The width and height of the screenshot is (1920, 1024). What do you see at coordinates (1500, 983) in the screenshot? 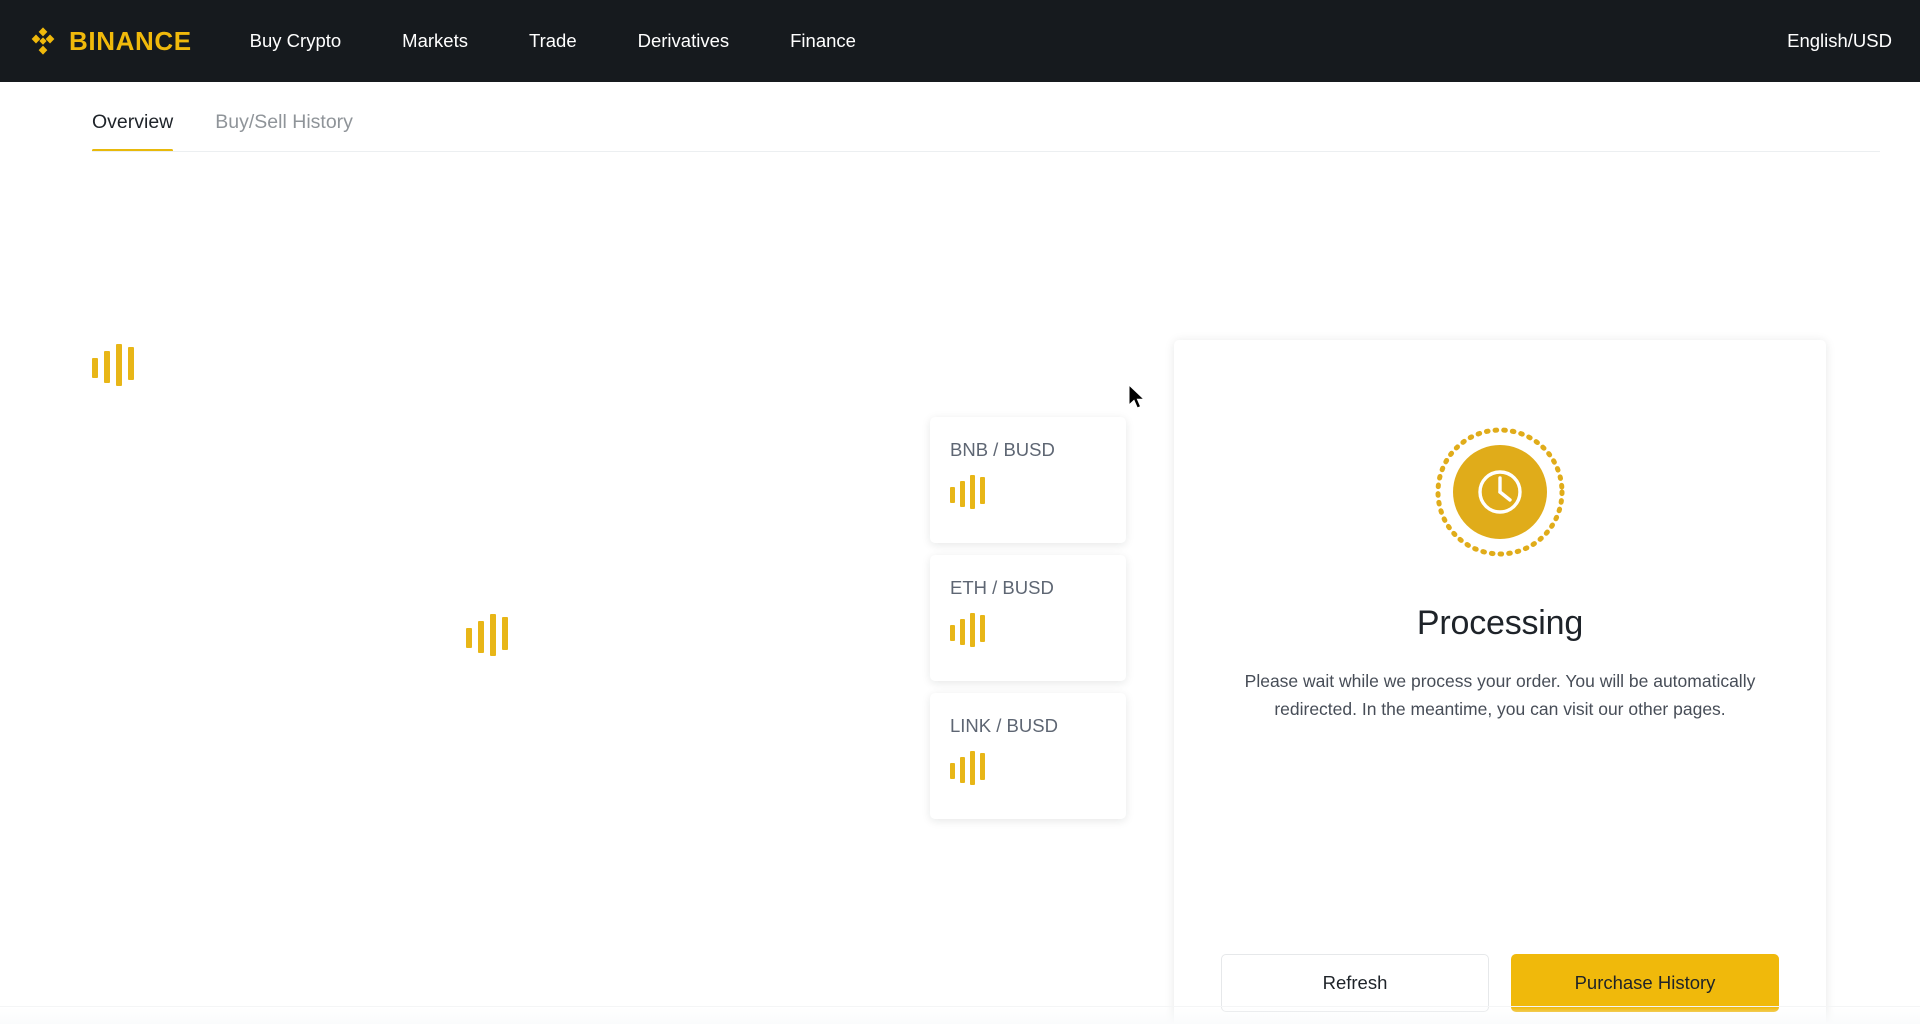
I see `processing-actions: Refresh Purchase History` at bounding box center [1500, 983].